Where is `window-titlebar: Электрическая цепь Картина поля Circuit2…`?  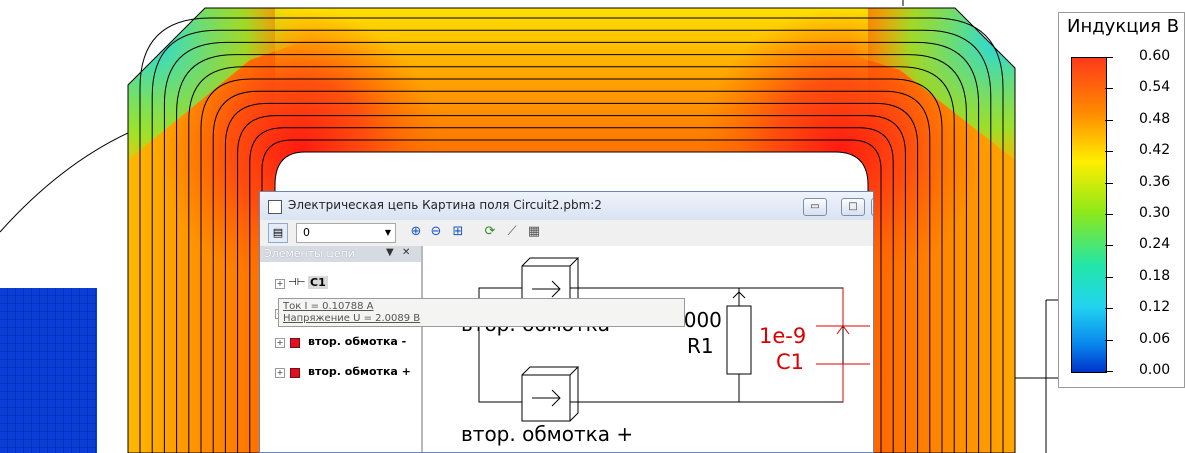
window-titlebar: Электрическая цепь Картина поля Circuit2… is located at coordinates (566, 206).